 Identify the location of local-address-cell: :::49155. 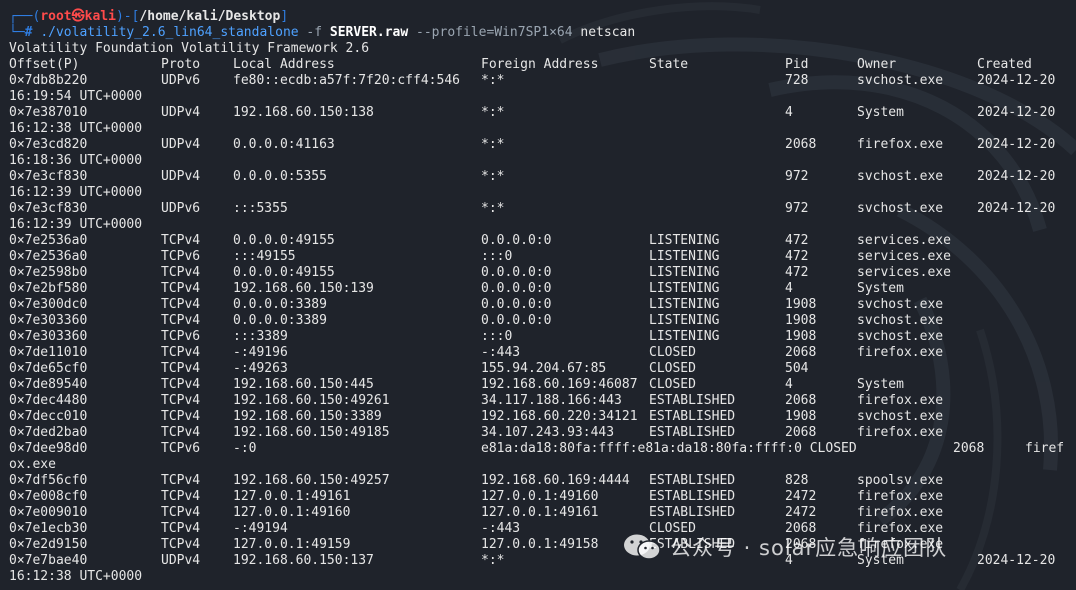
(264, 256).